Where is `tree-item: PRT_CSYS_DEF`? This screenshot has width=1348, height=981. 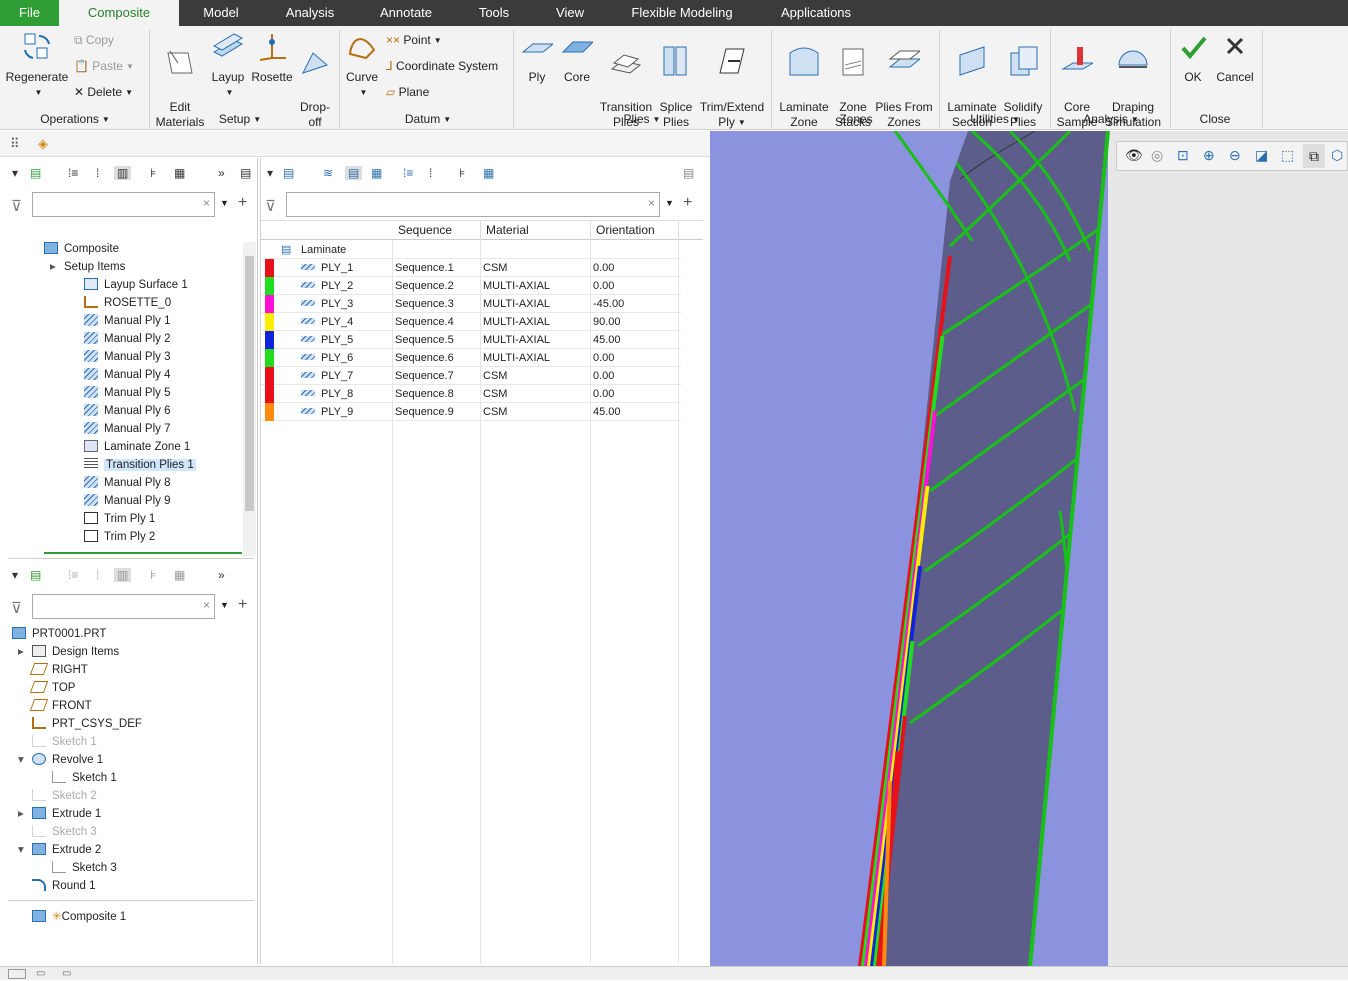 tree-item: PRT_CSYS_DEF is located at coordinates (87, 724).